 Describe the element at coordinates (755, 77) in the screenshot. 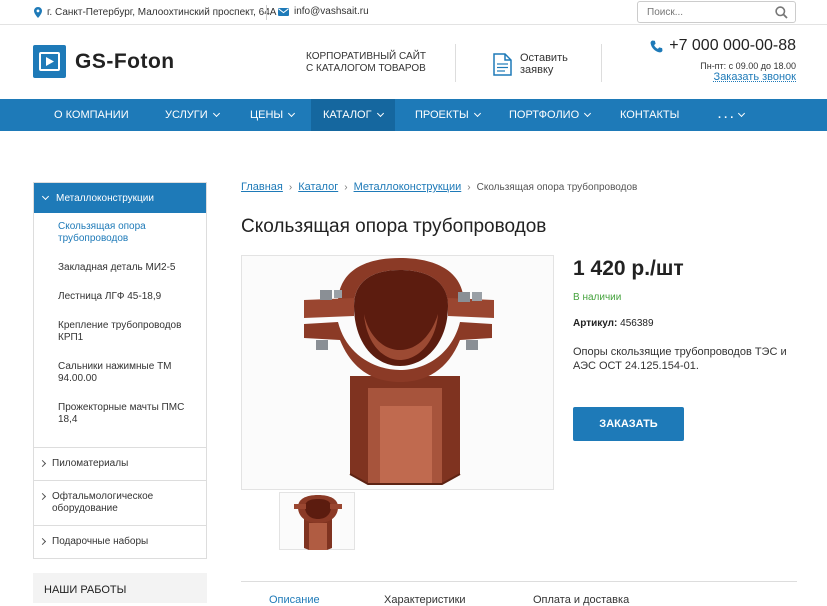

I see `callback-link: Заказать звонок` at that location.